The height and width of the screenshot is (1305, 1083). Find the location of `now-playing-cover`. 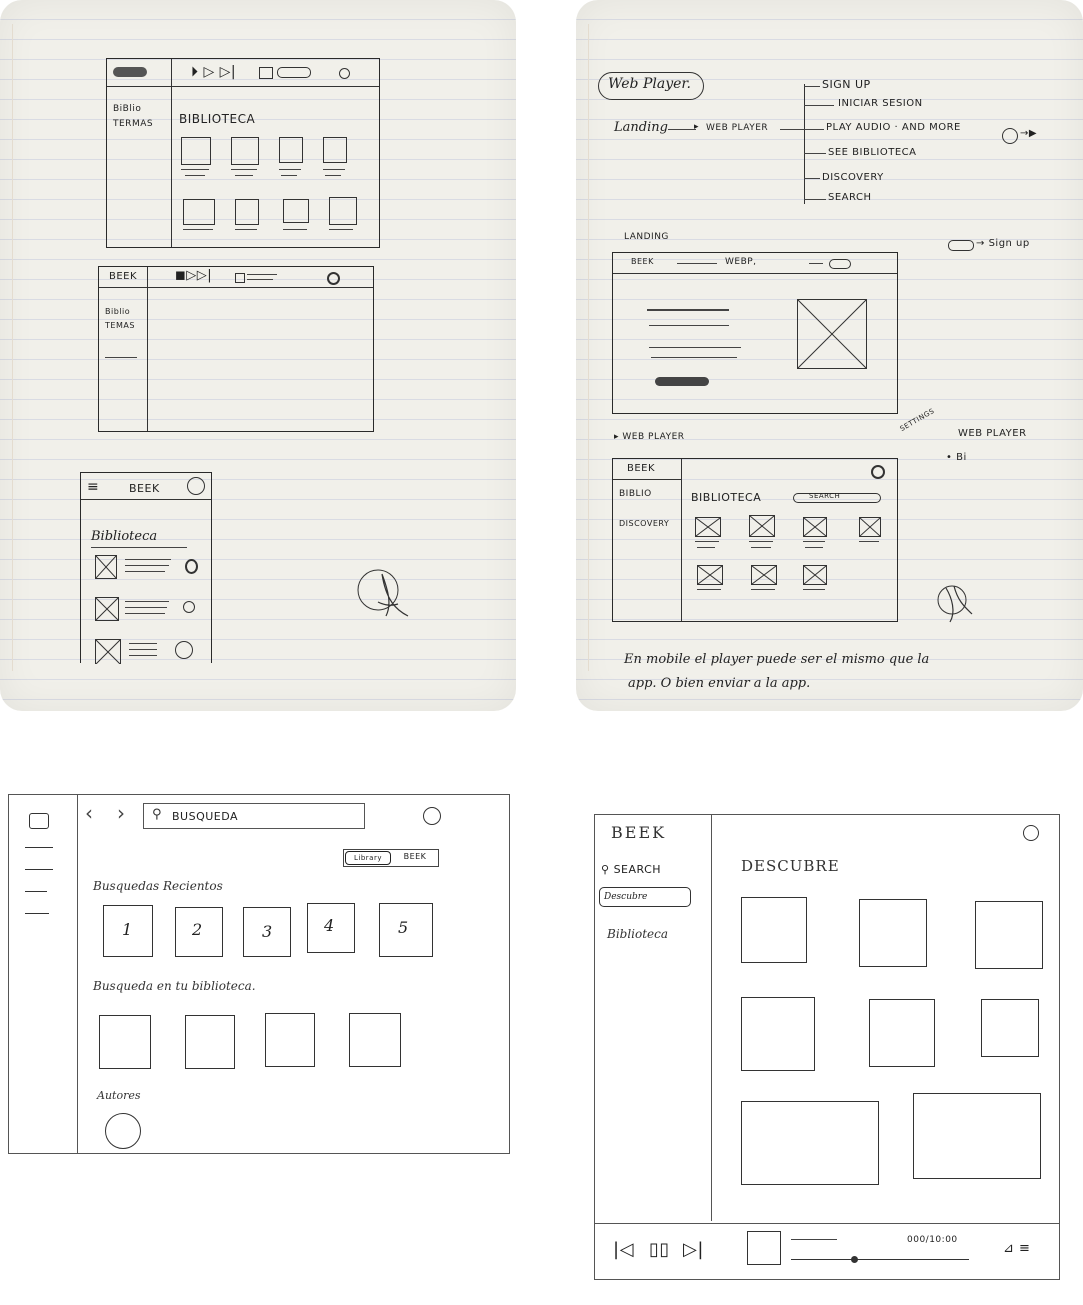

now-playing-cover is located at coordinates (764, 1248).